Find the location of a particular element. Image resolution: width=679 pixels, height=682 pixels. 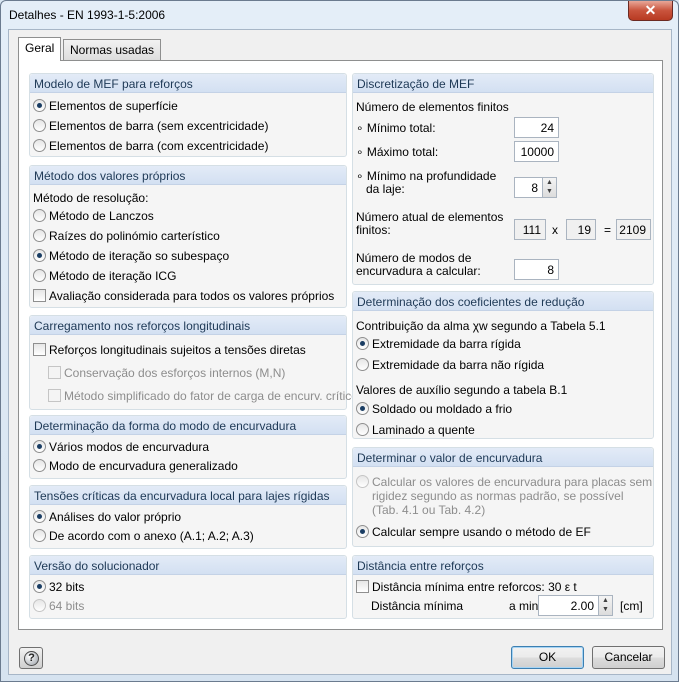

actual-count-total: 2109 is located at coordinates (633, 229).